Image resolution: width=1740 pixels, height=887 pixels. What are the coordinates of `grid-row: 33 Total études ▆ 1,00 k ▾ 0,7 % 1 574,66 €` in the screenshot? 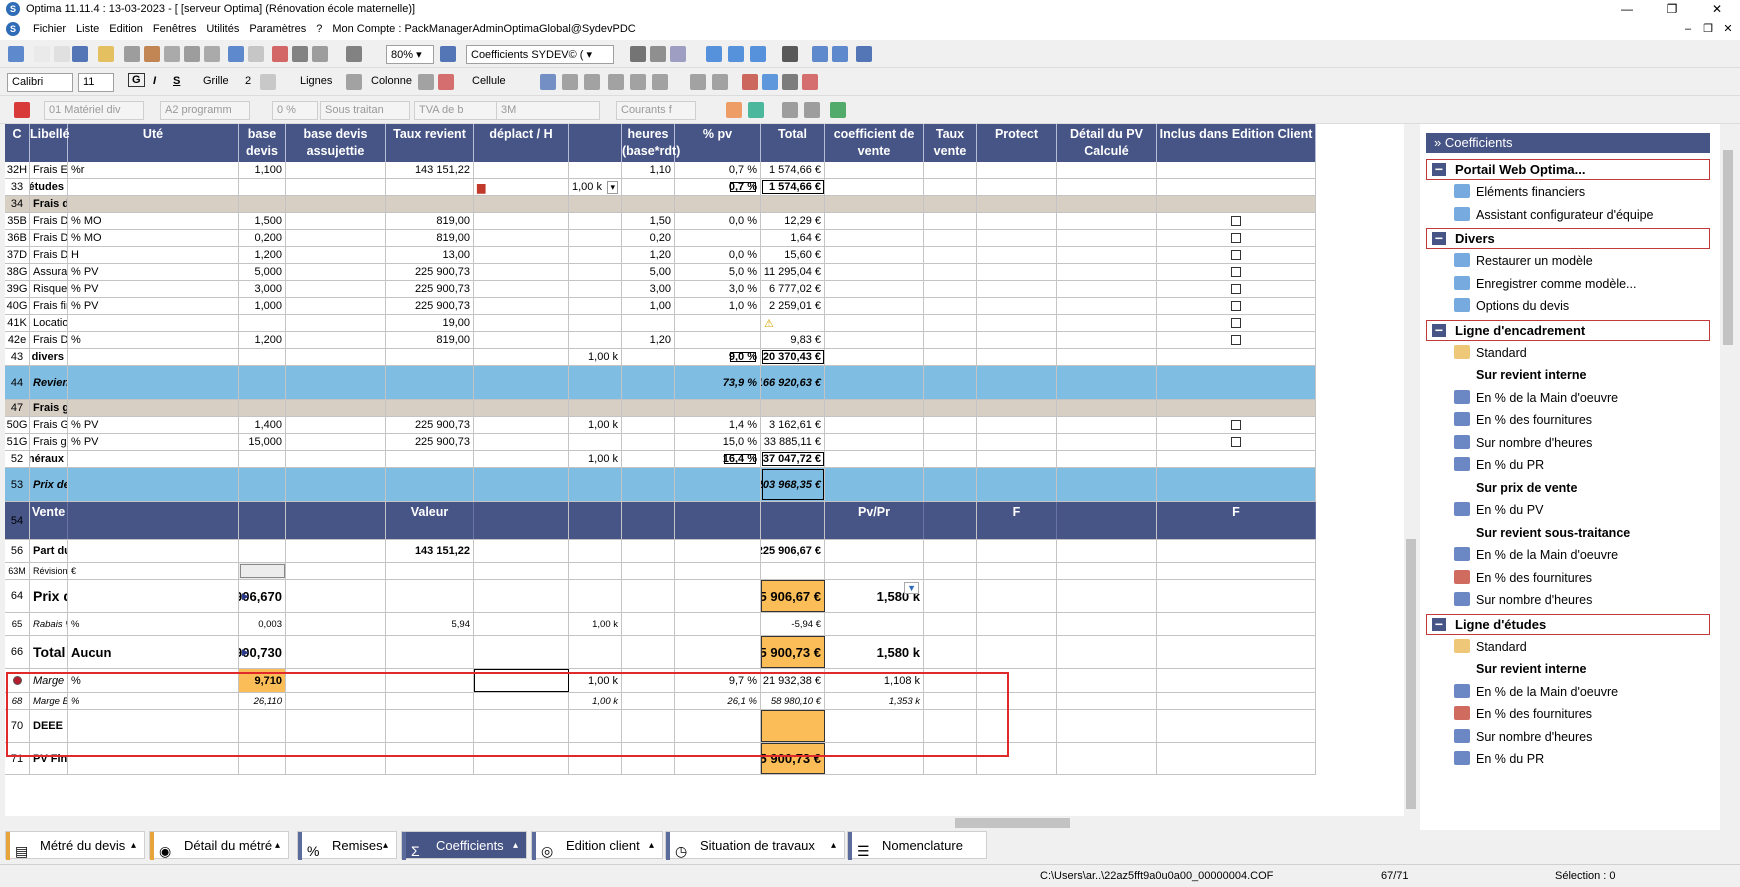 It's located at (660, 187).